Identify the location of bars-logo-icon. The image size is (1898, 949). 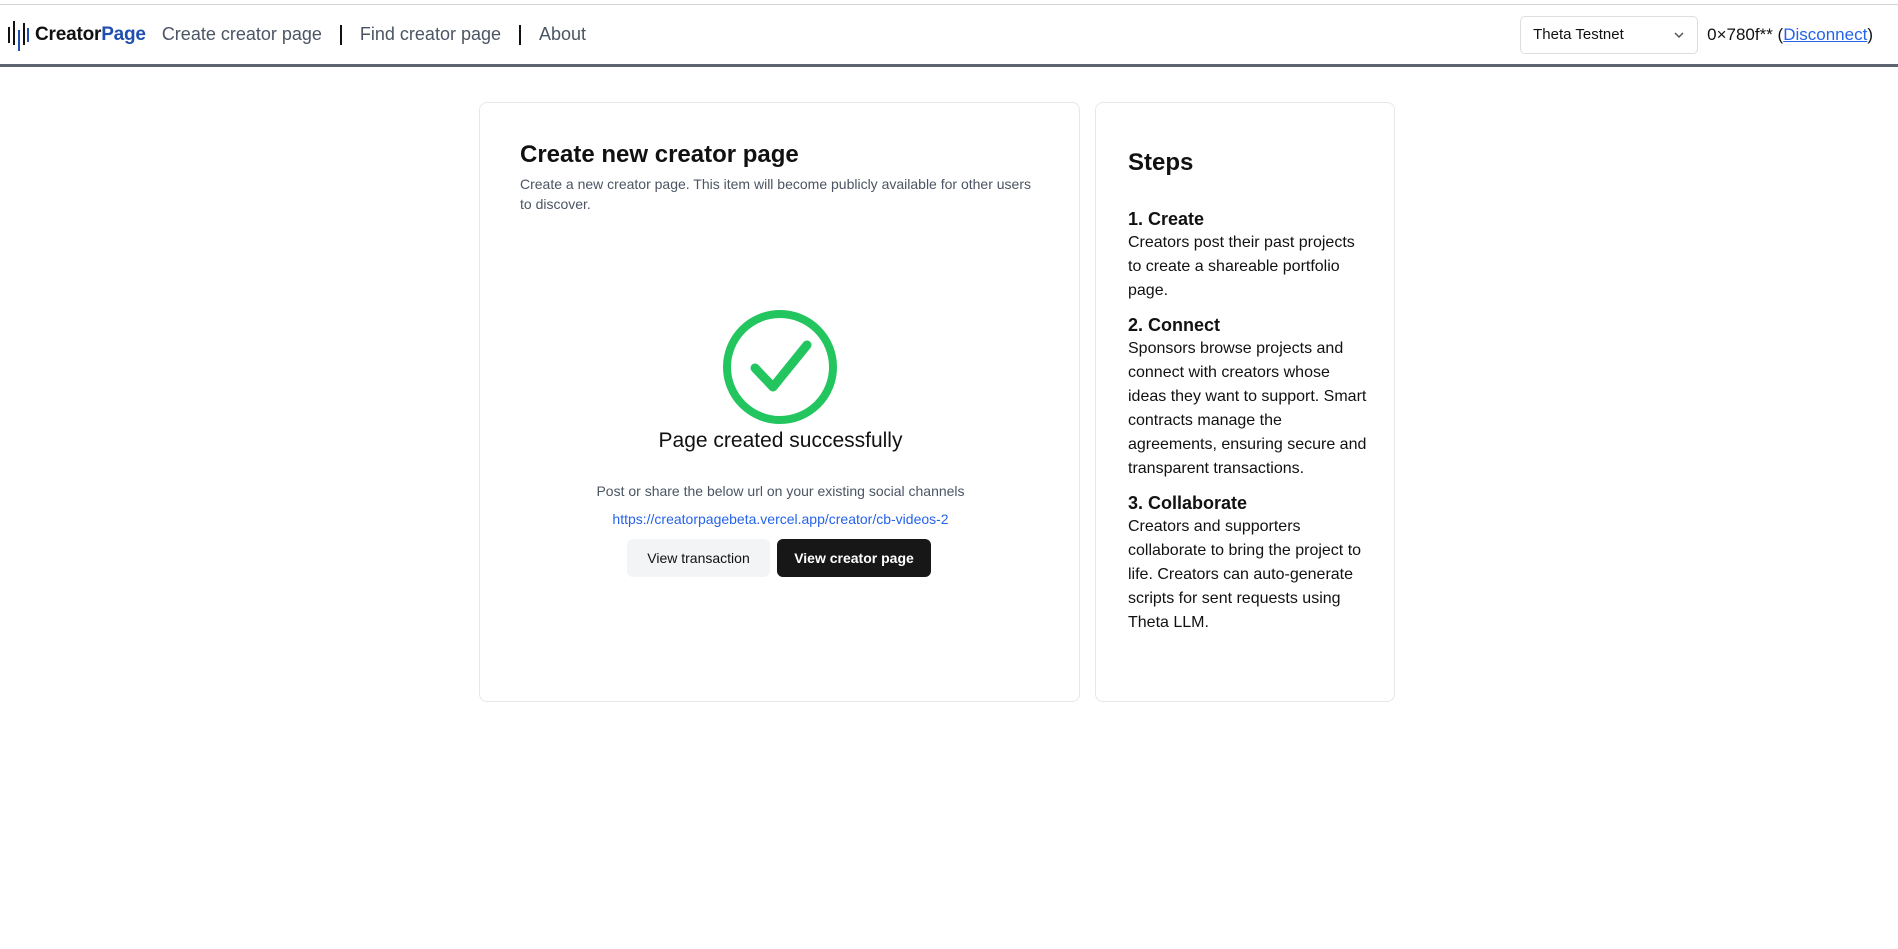
(18, 35).